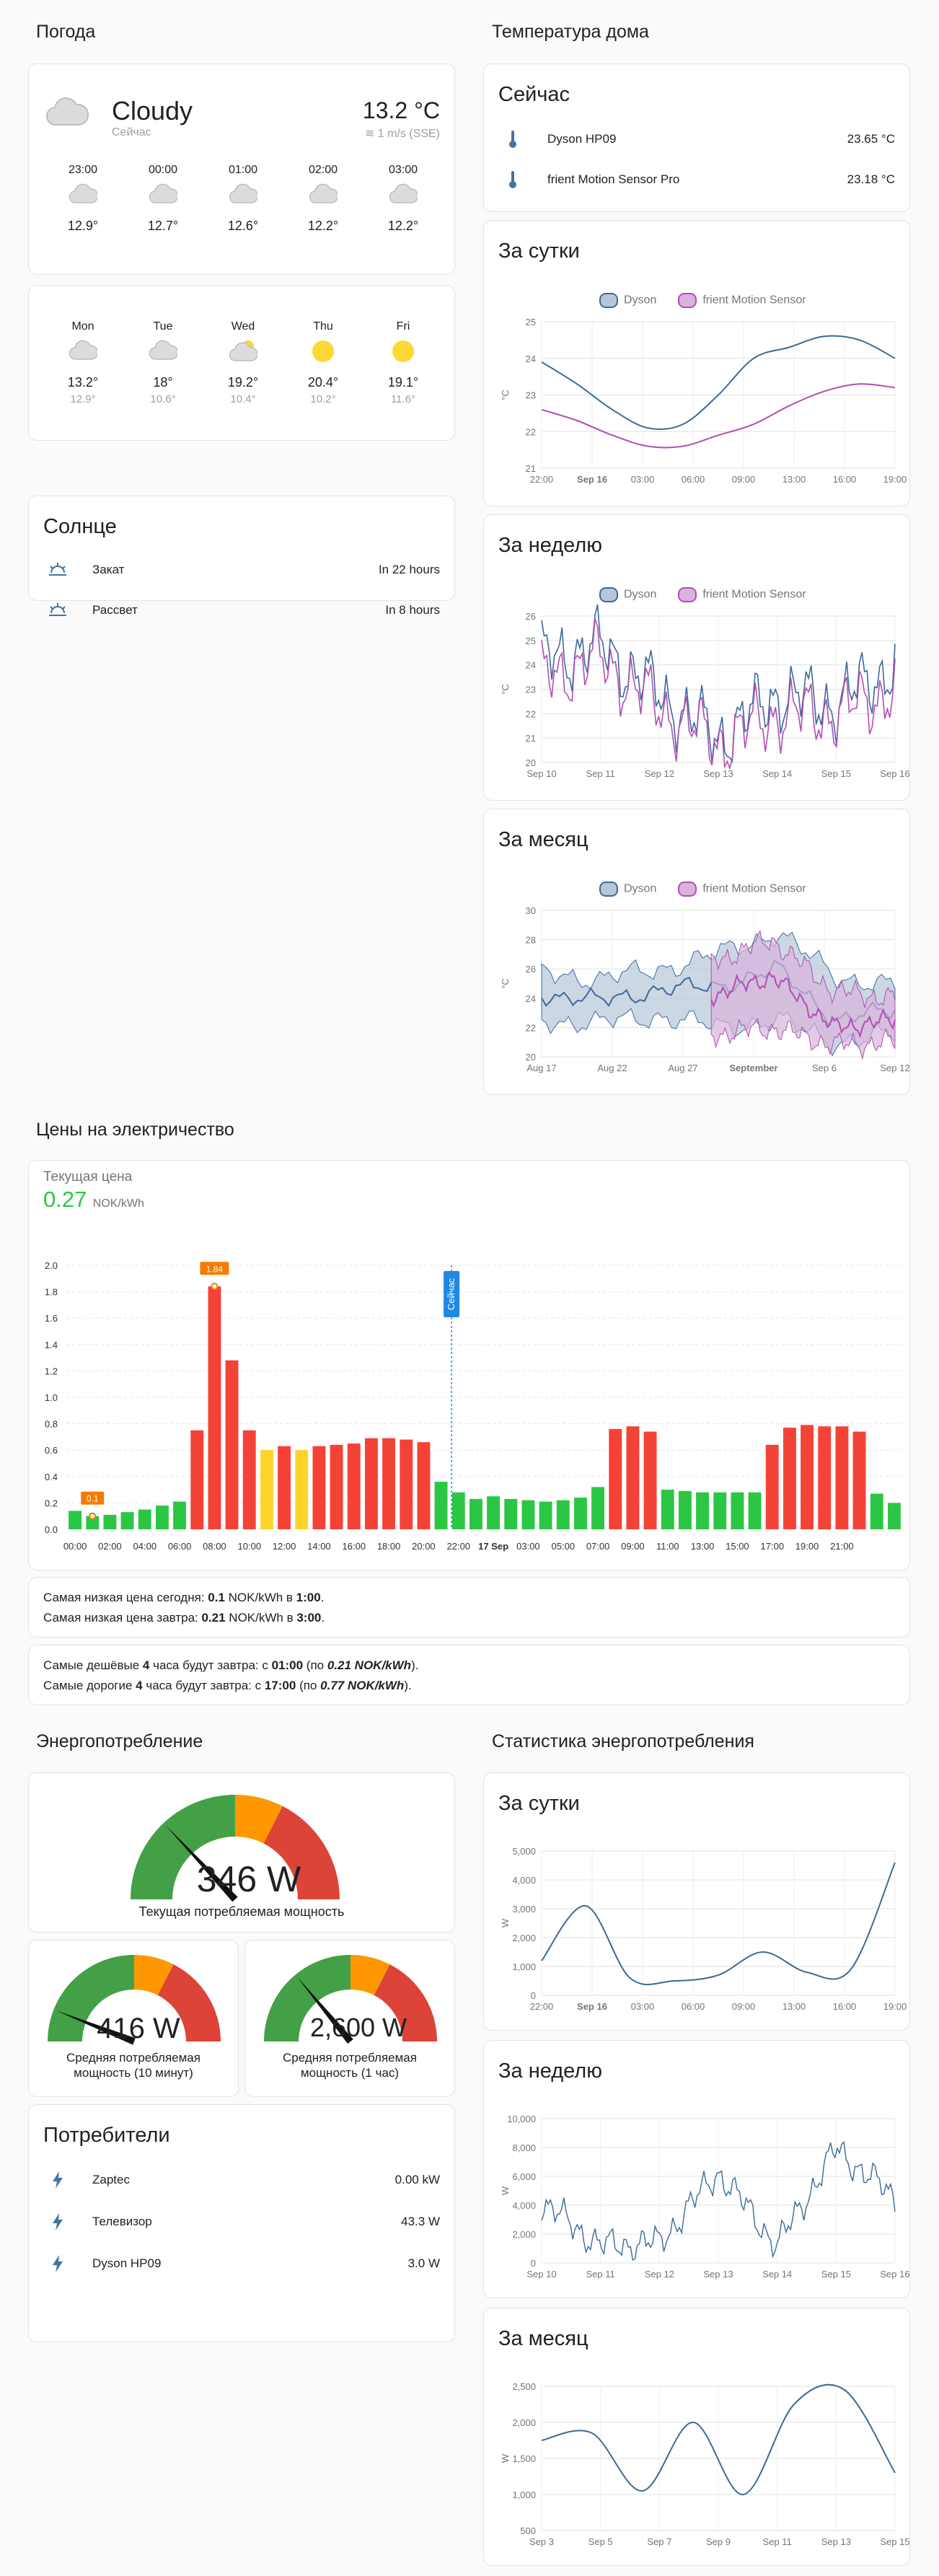 The width and height of the screenshot is (939, 2576). What do you see at coordinates (93, 1516) in the screenshot?
I see `min-price-point` at bounding box center [93, 1516].